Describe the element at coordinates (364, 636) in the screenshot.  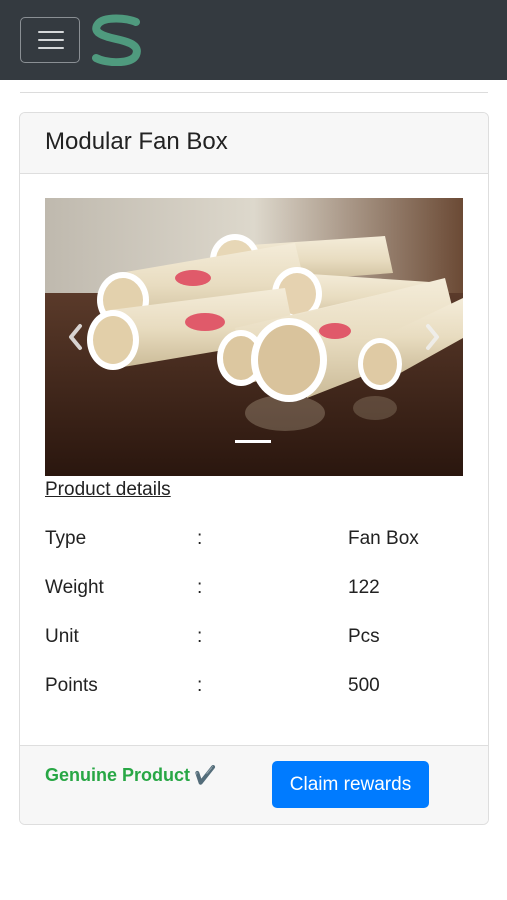
I see `detail-value: Pcs` at that location.